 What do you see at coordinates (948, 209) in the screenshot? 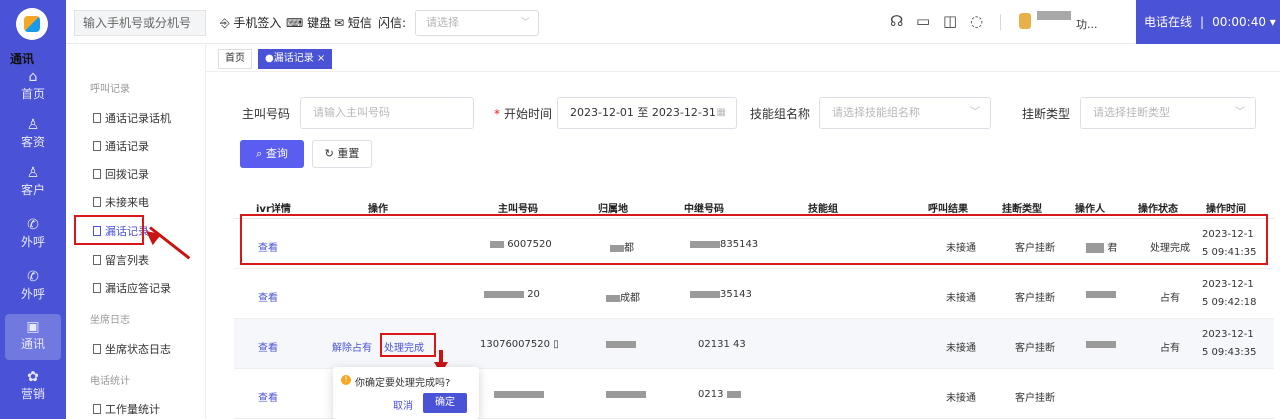
I see `col-header-result: 呼叫结果` at bounding box center [948, 209].